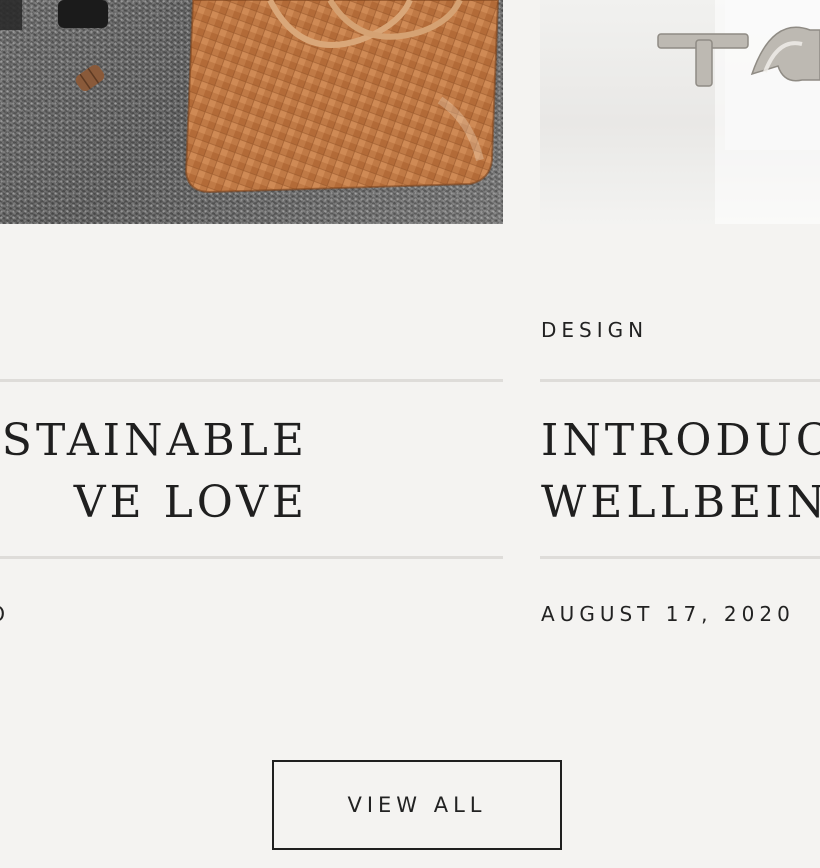 The width and height of the screenshot is (820, 868). I want to click on blog-card-title-line: VE LOVE, so click(190, 502).